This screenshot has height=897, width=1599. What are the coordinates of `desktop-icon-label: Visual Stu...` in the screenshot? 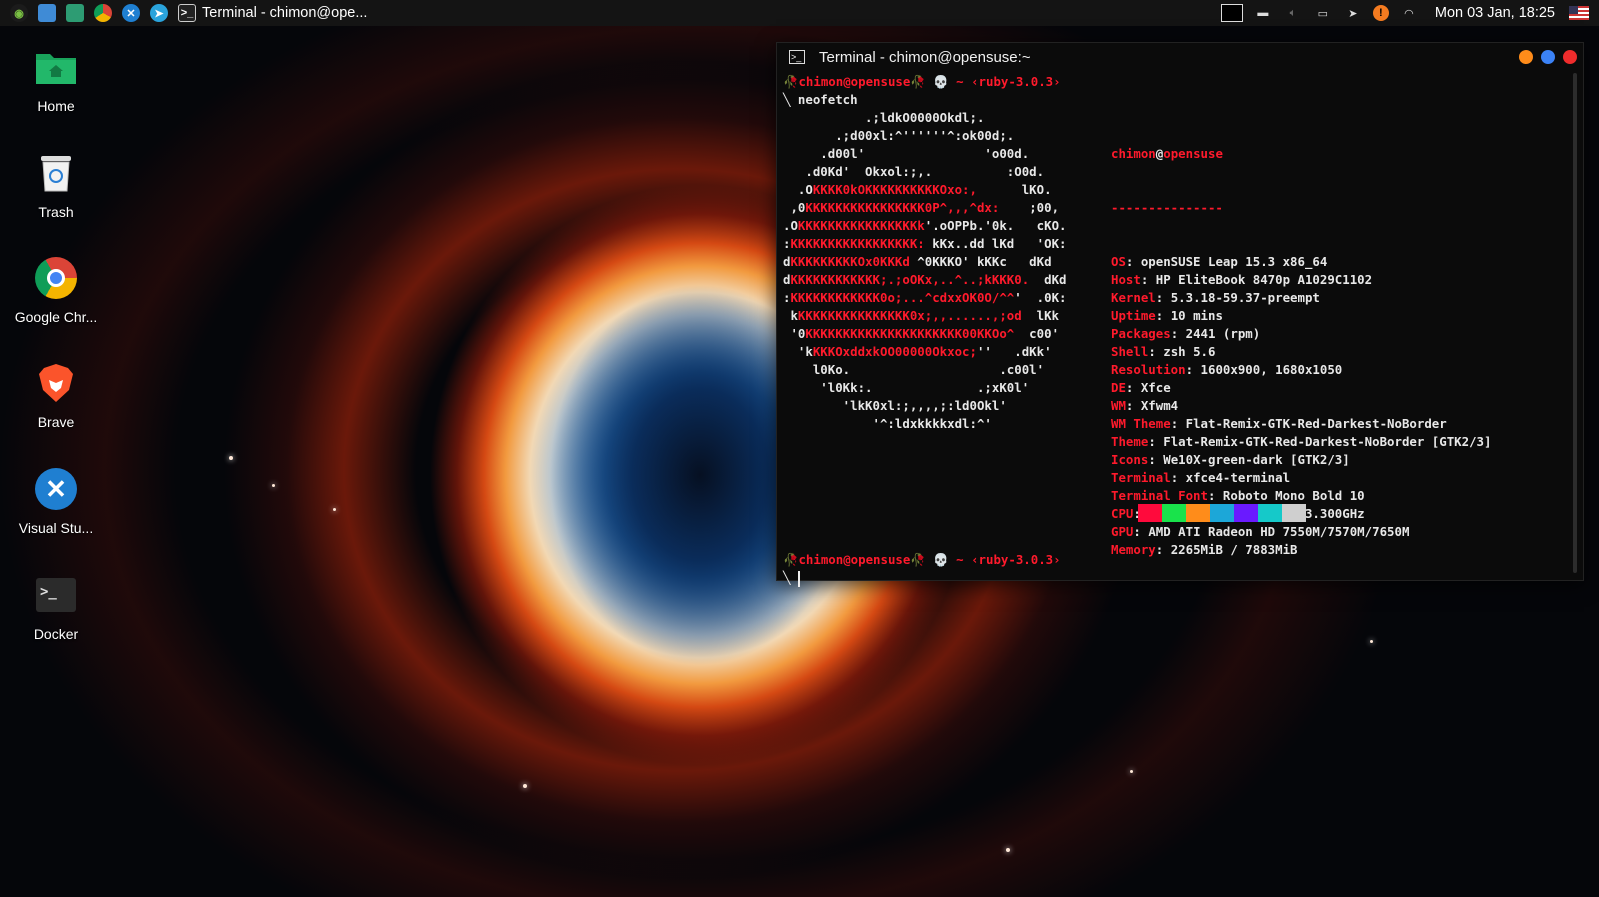 It's located at (56, 528).